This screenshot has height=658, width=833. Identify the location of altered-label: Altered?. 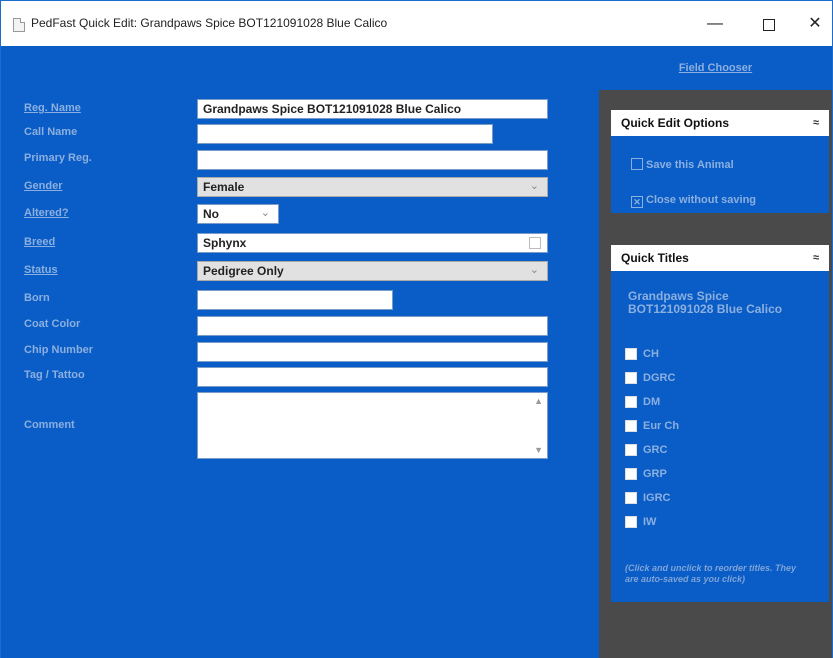
(46, 213).